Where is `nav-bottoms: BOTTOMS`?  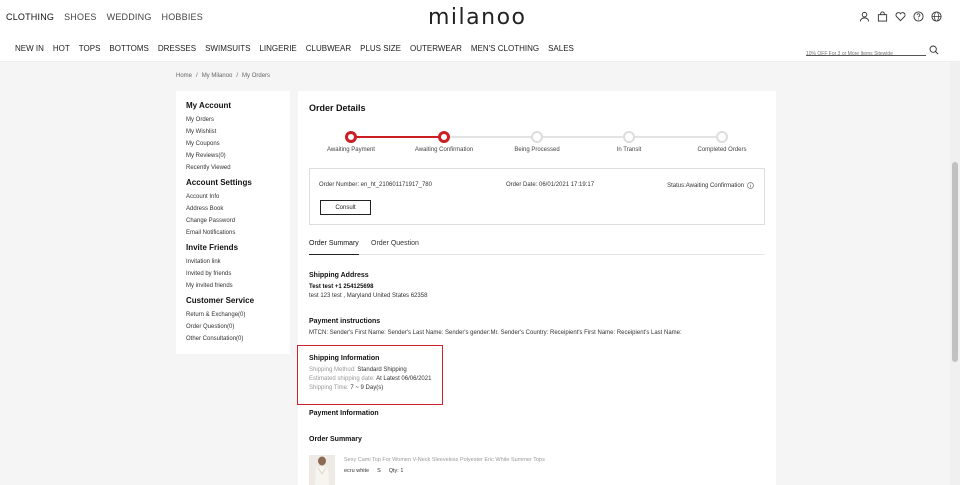 nav-bottoms: BOTTOMS is located at coordinates (128, 48).